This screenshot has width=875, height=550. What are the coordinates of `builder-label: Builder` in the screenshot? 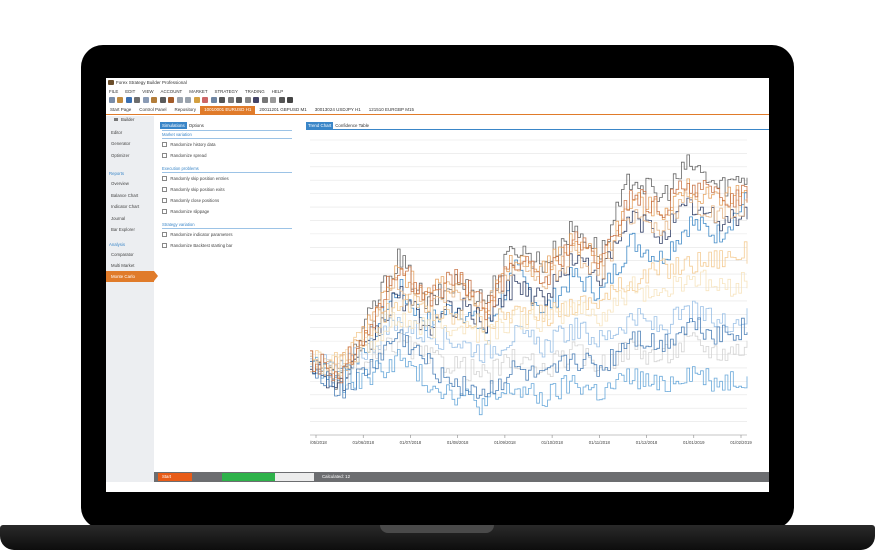 It's located at (128, 119).